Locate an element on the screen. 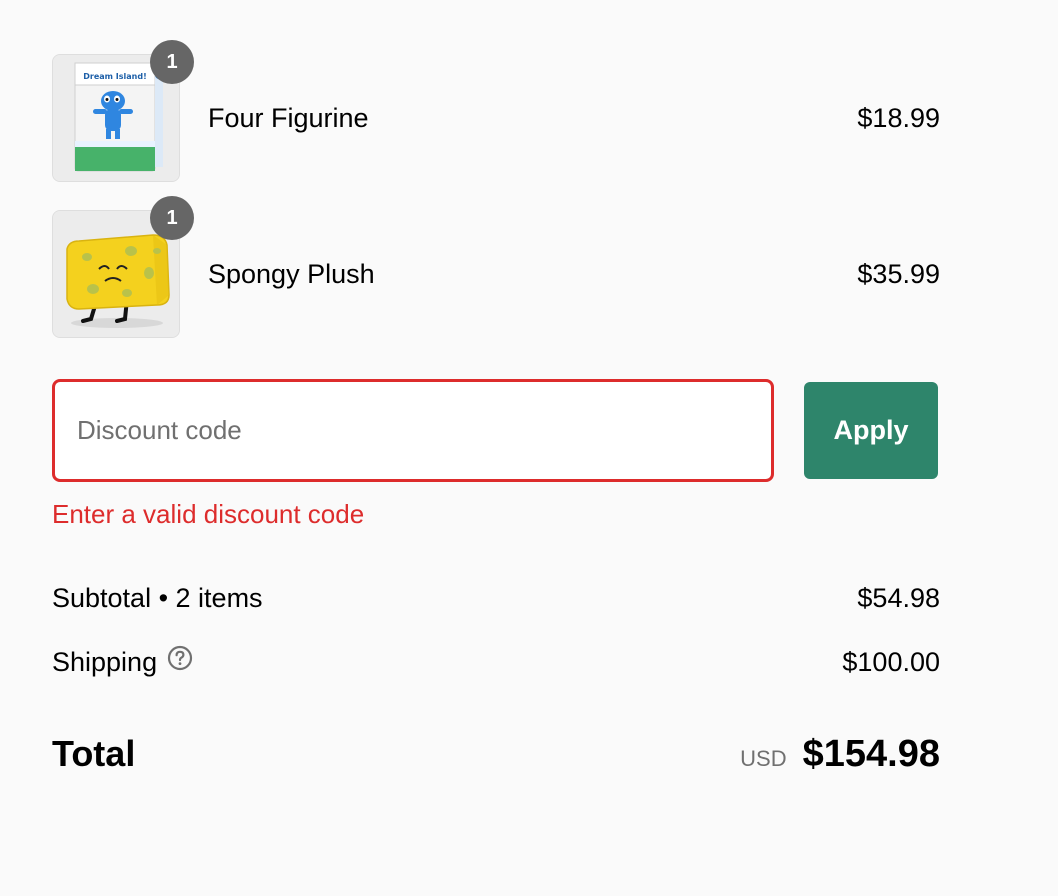 This screenshot has height=896, width=1058. figurine-box-label: Dream Island! is located at coordinates (114, 76).